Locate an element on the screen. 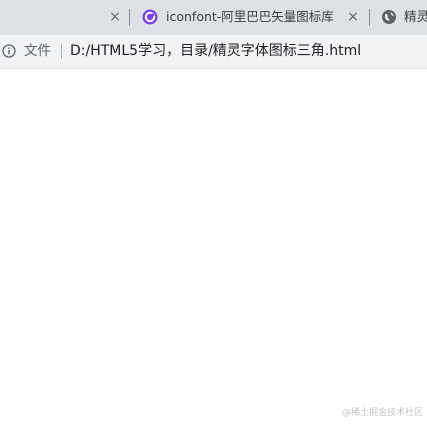 The image size is (427, 427). url-text: D:/HTML5学习，目录/精灵字体图标三角.html is located at coordinates (215, 51).